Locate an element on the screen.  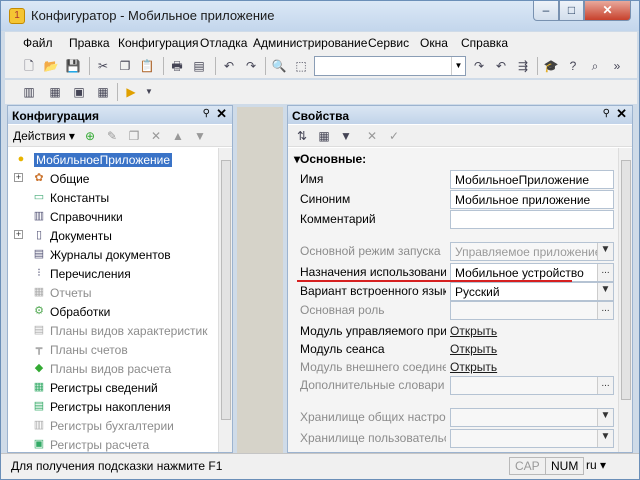
menu-file: Файл is located at coordinates (38, 43).